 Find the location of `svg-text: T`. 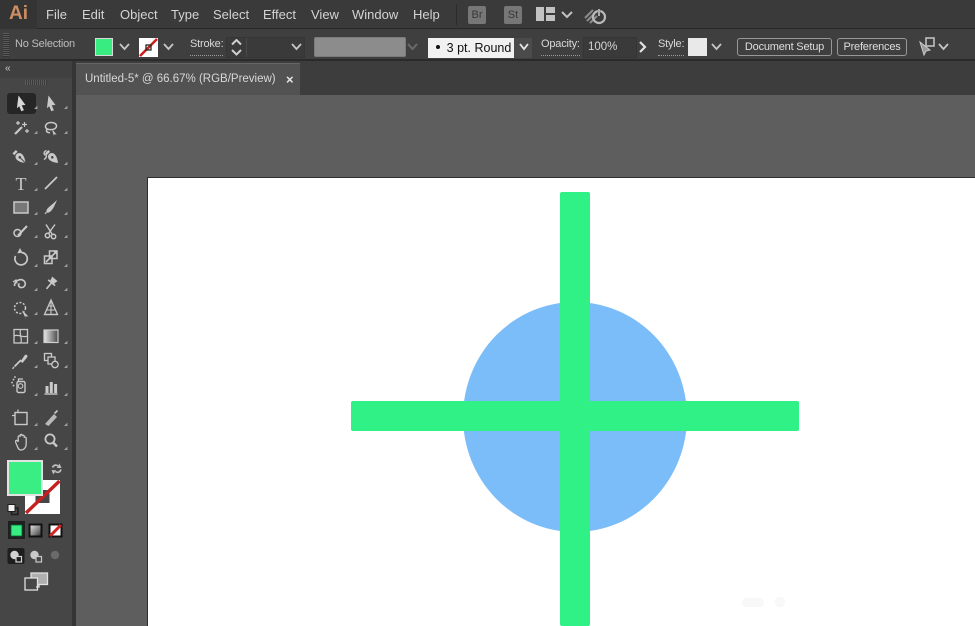

svg-text: T is located at coordinates (21, 184).